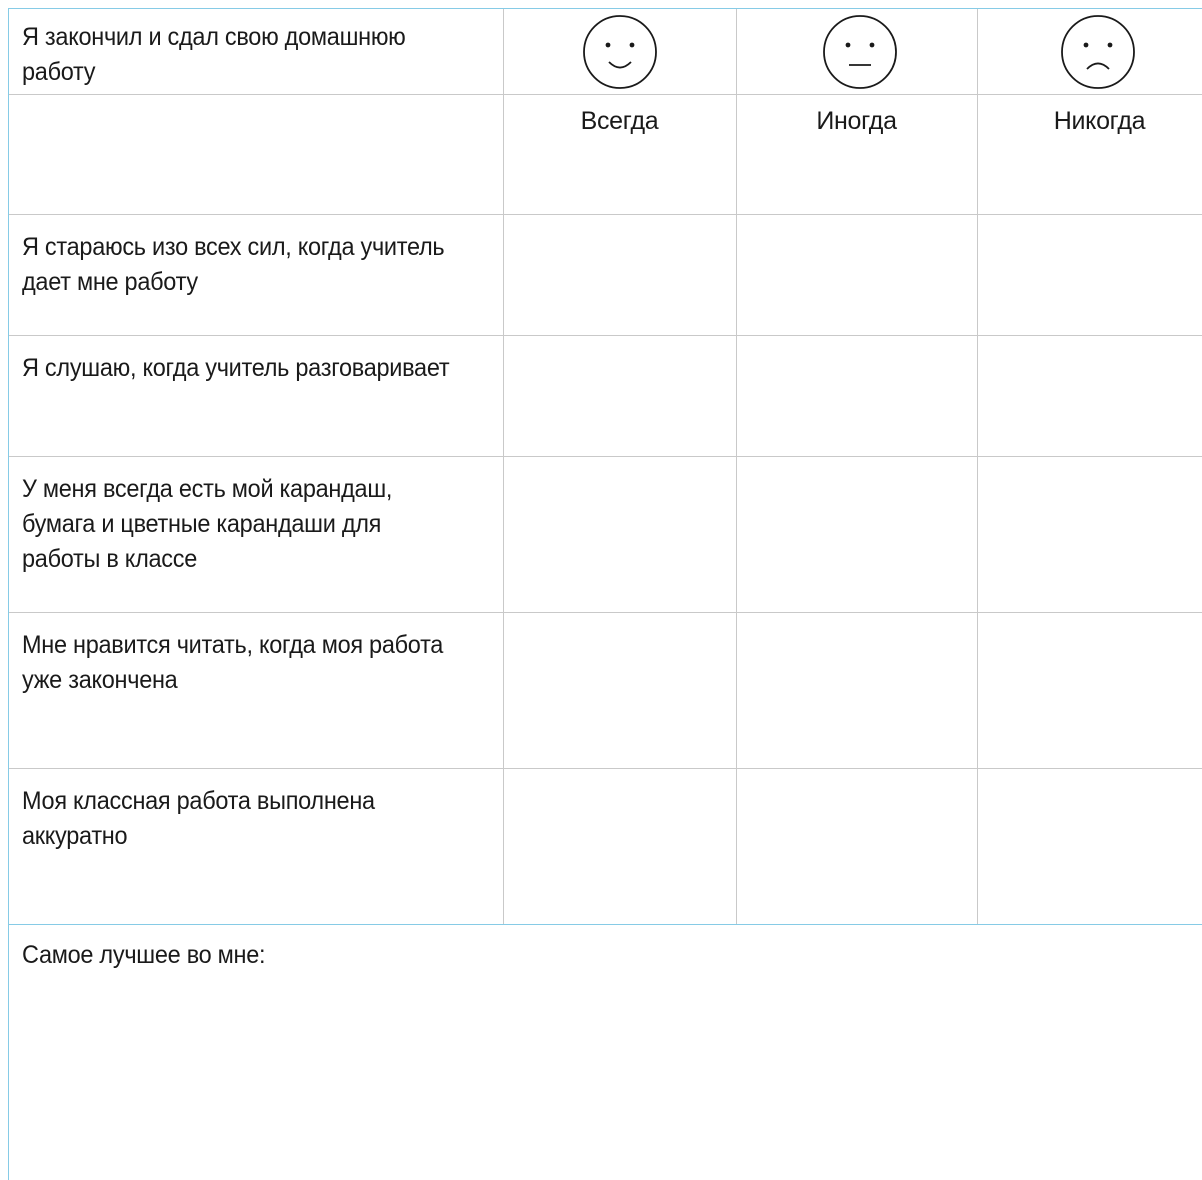 Image resolution: width=1202 pixels, height=1180 pixels. I want to click on table-border-top, so click(605, 8).